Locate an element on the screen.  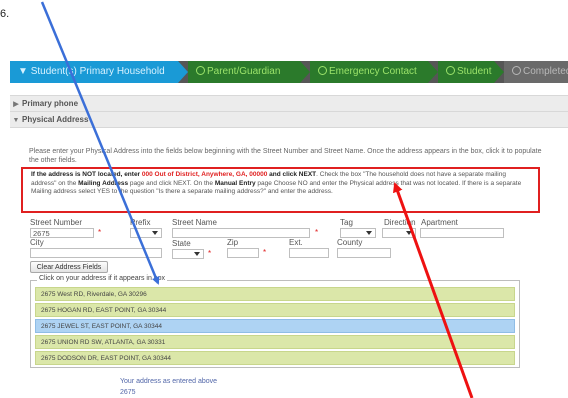
address-option: 2675 West RD, Riverdale, GA 30296 is located at coordinates (275, 294).